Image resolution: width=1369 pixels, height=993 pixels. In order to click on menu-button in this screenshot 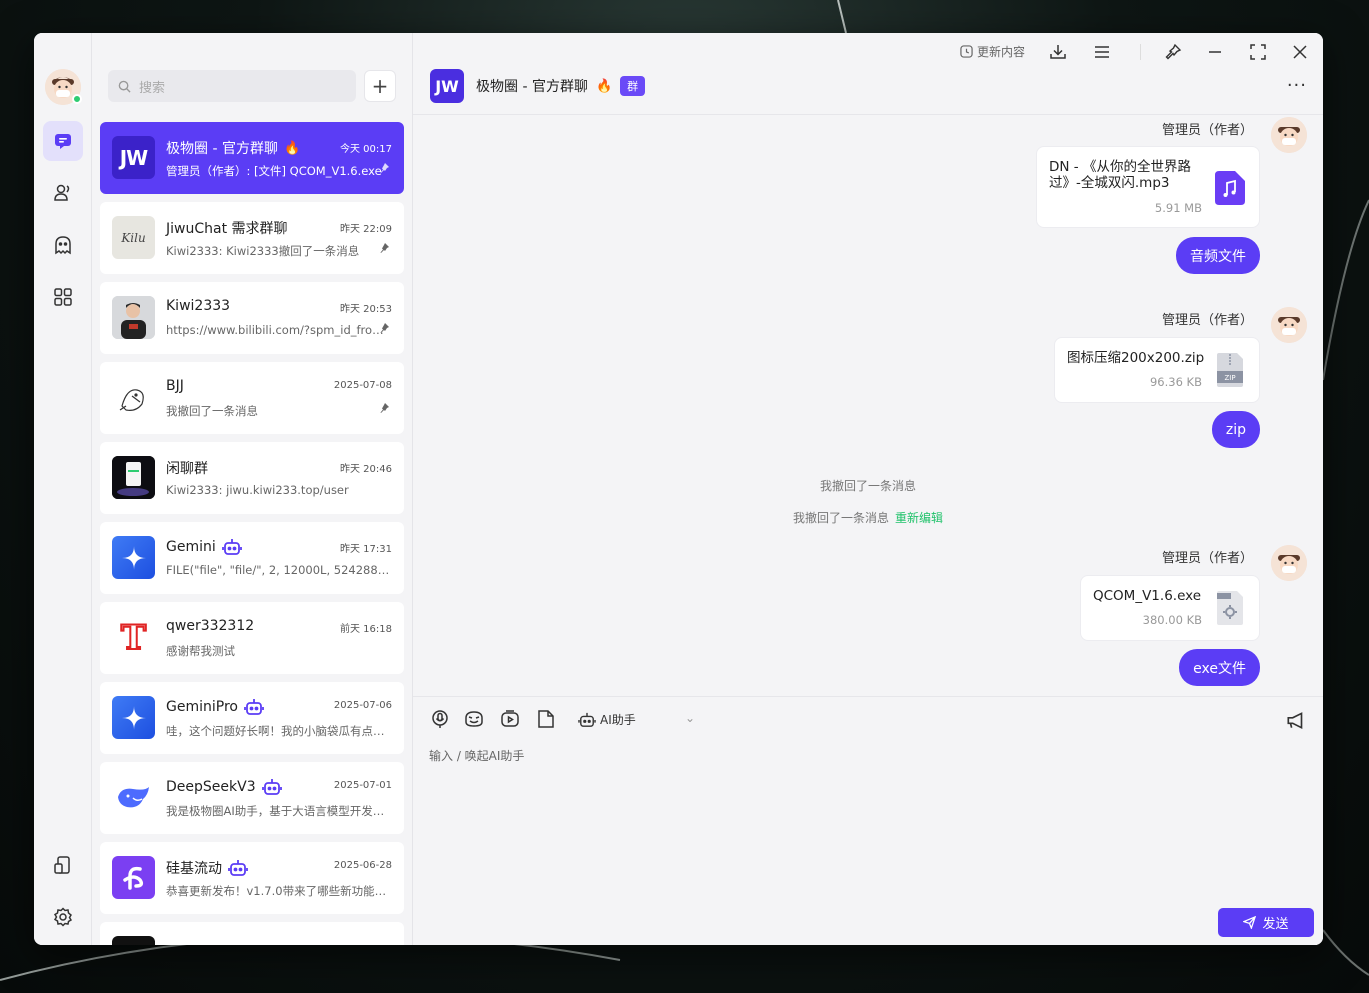, I will do `click(1102, 52)`.